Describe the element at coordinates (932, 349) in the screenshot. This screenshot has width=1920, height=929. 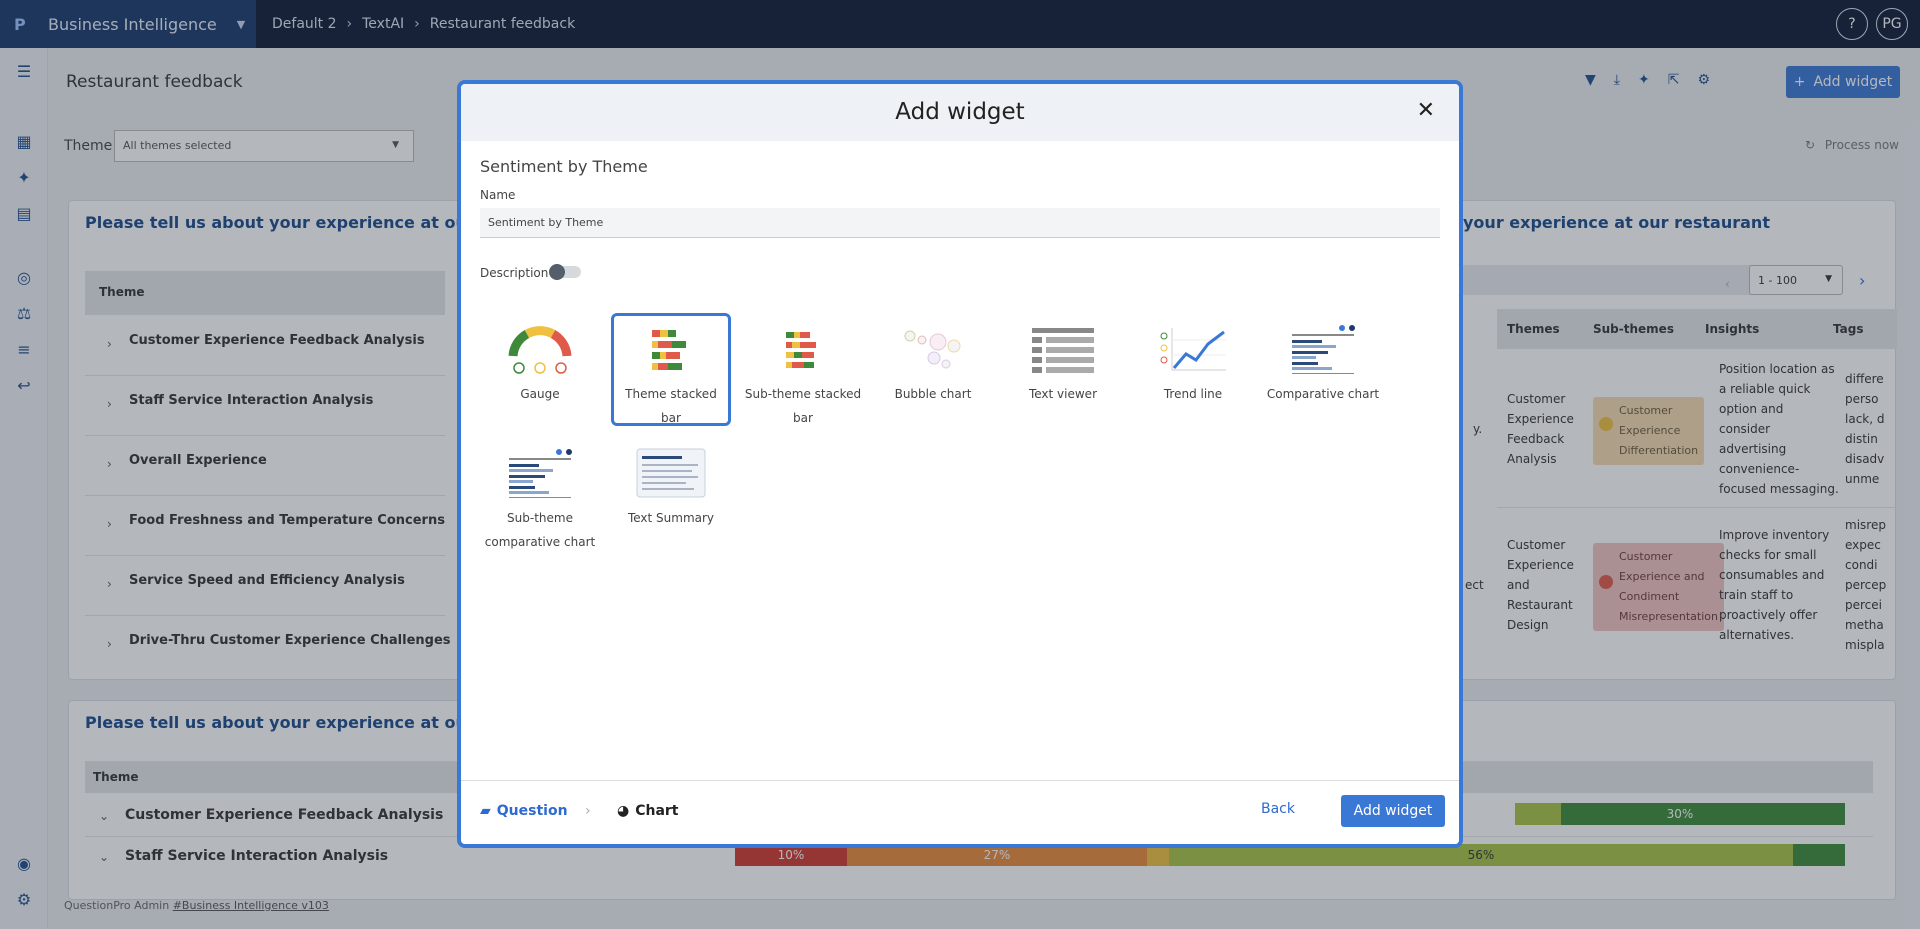
I see `bubble-chart-icon` at that location.